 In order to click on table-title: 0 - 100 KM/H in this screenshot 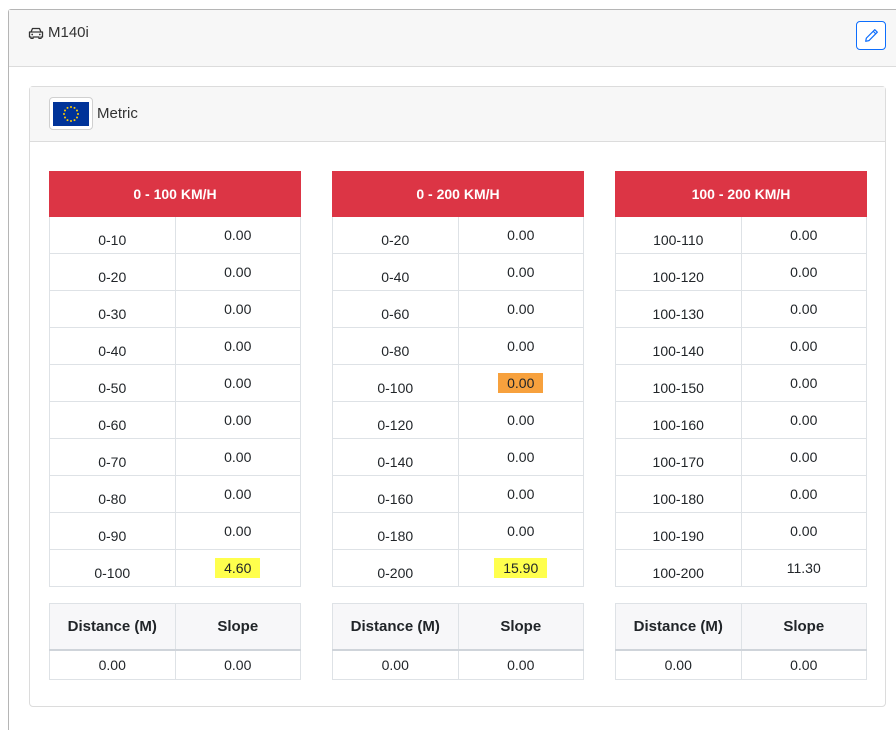, I will do `click(175, 194)`.